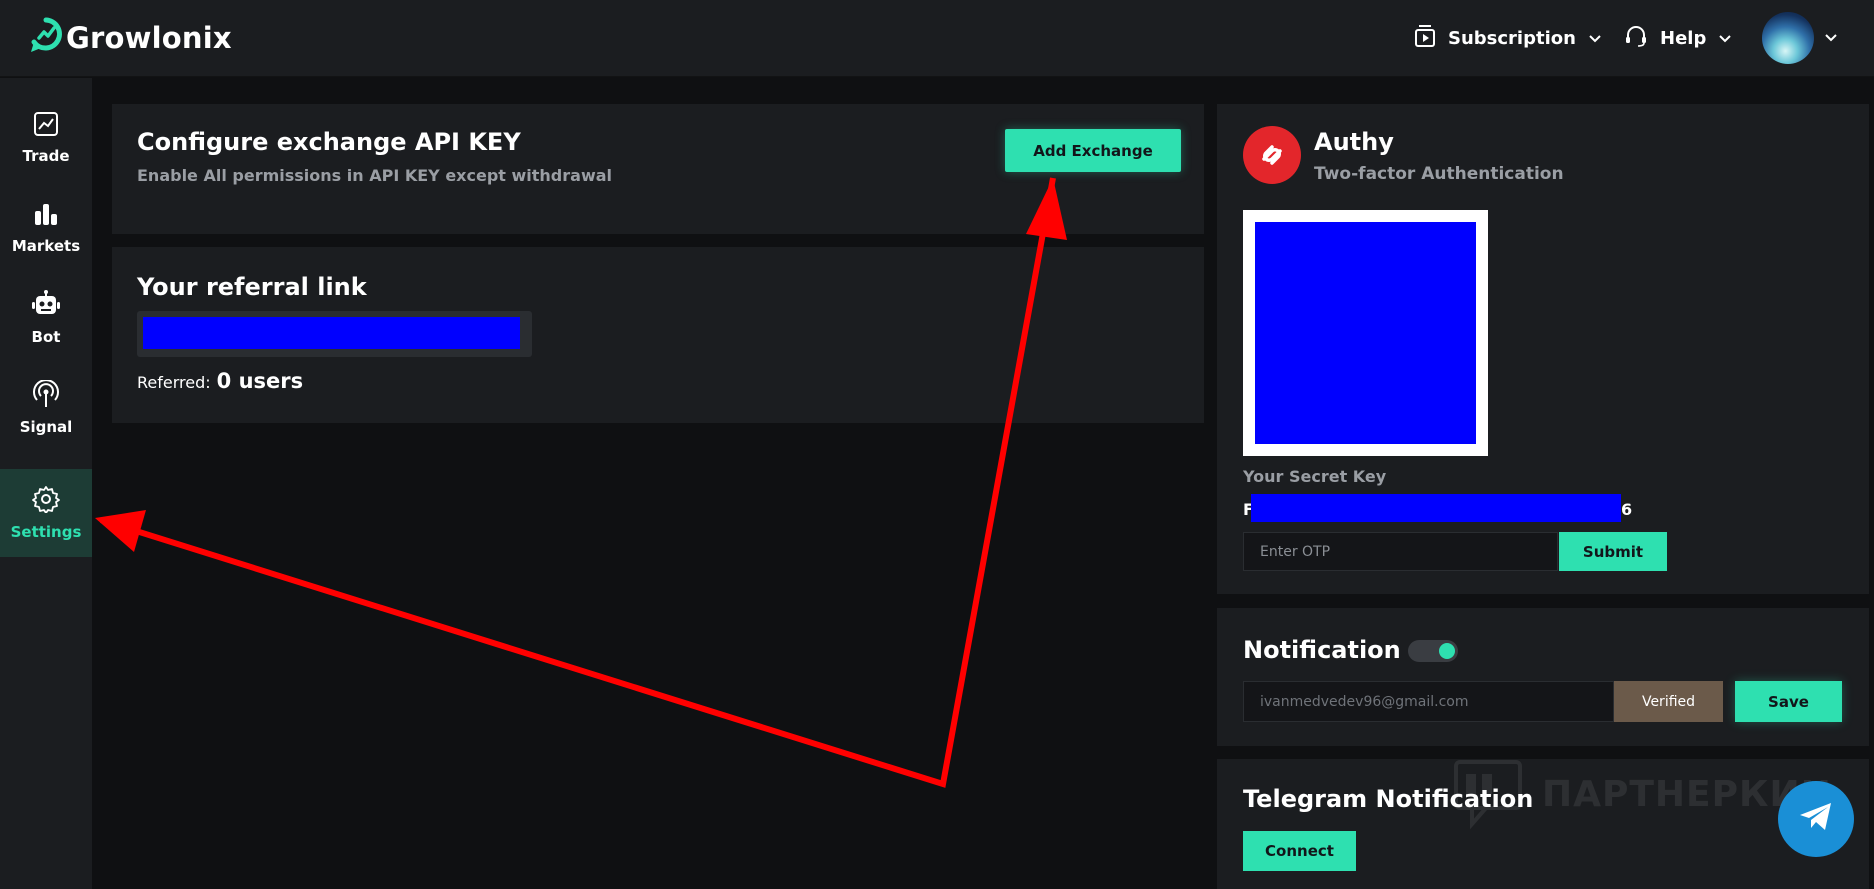 This screenshot has height=889, width=1874. Describe the element at coordinates (149, 38) in the screenshot. I see `app-name: Growlonix` at that location.